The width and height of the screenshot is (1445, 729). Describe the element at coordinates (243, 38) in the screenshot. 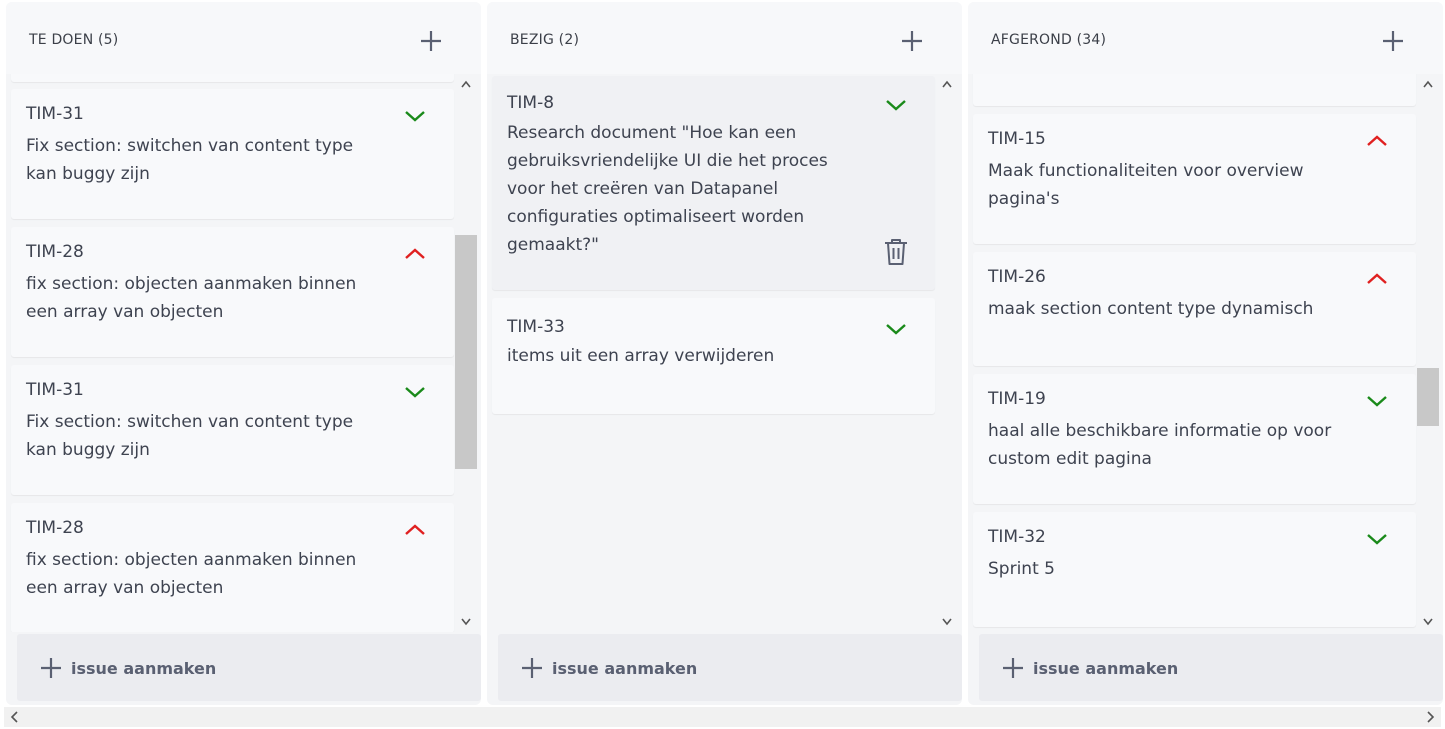

I see `column-header: TE DOEN (5)` at that location.